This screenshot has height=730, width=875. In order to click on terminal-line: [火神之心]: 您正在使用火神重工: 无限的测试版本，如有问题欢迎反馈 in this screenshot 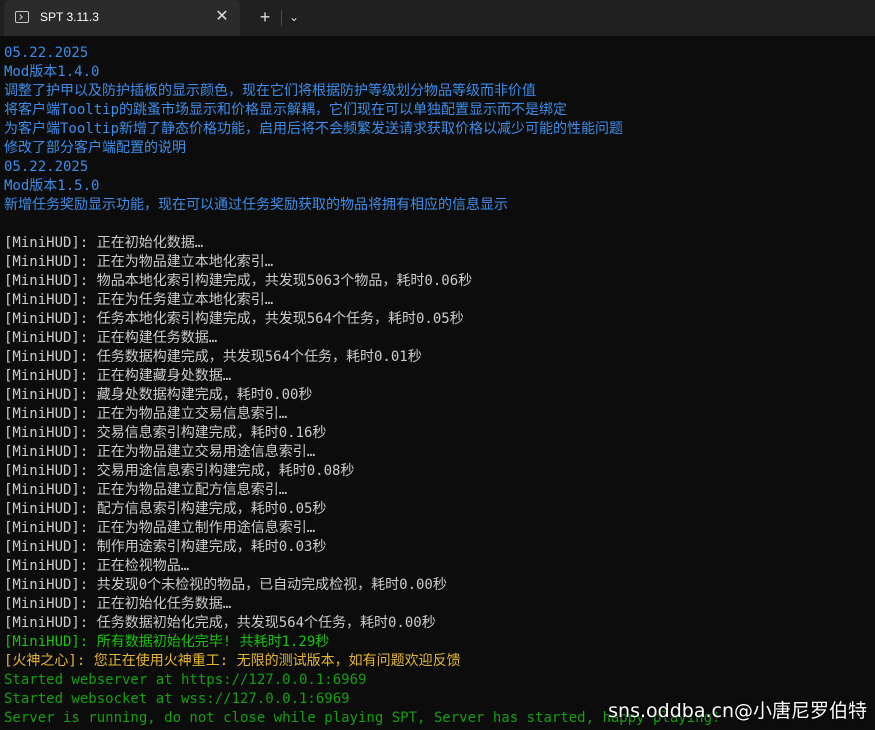, I will do `click(232, 661)`.